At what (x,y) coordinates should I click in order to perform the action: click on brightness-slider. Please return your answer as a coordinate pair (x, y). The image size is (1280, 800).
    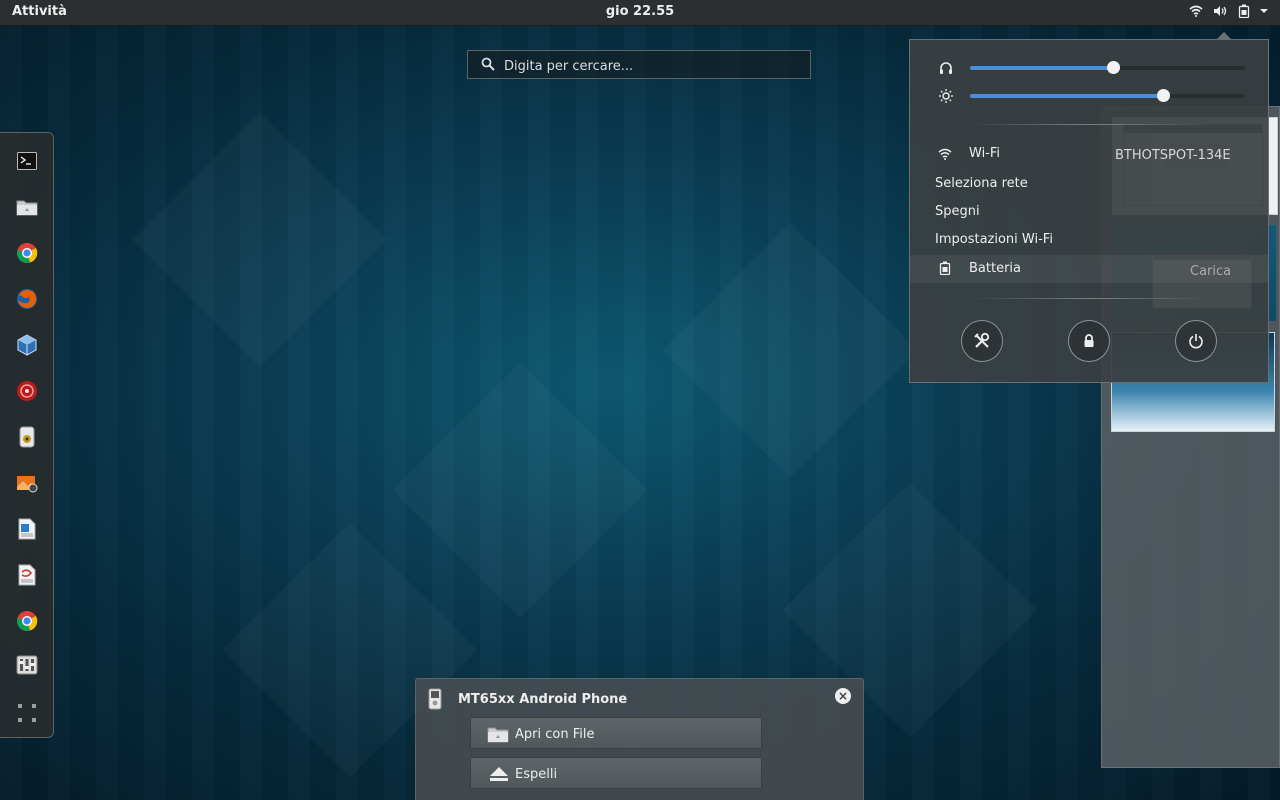
    Looking at the image, I should click on (1107, 95).